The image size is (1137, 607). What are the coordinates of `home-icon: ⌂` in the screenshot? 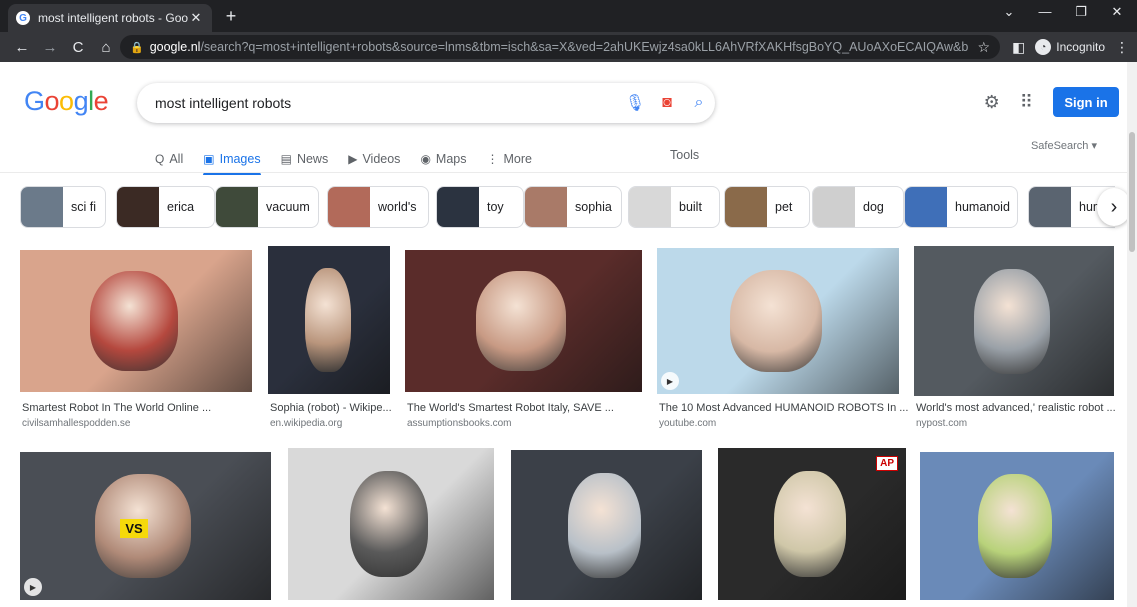 It's located at (106, 47).